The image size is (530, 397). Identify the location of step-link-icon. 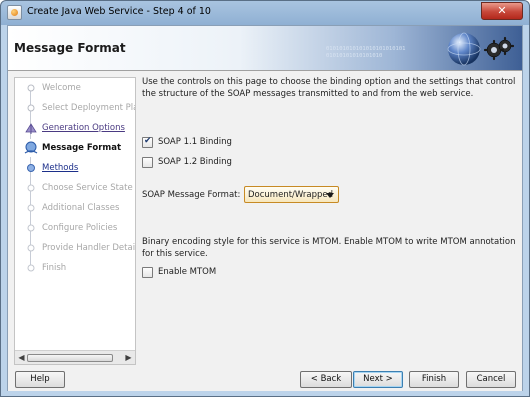
(31, 168).